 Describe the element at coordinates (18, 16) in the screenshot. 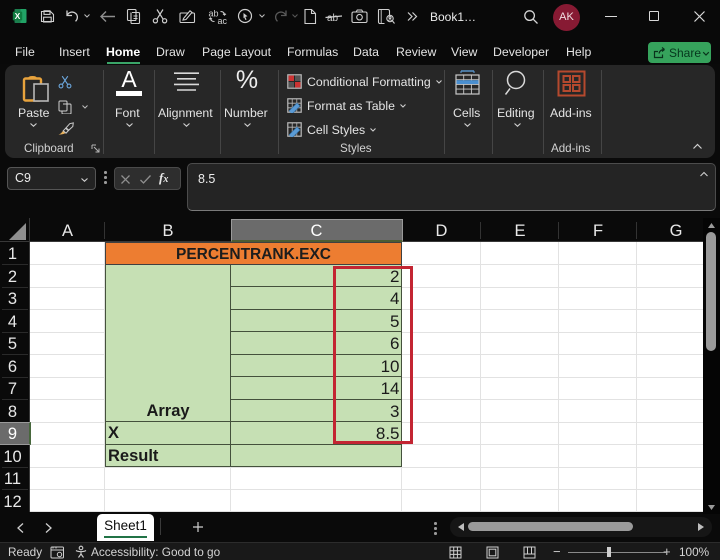

I see `svg-text: X` at that location.